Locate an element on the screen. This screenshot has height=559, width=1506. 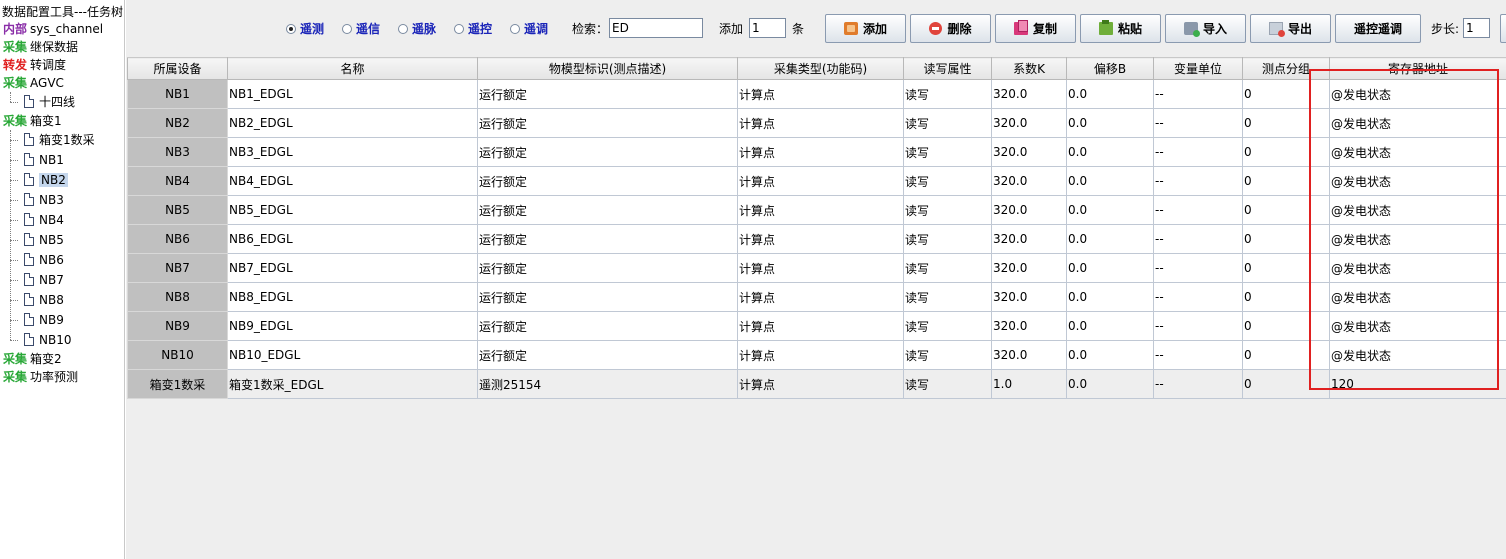
remote-control-button: 遥控遥调 is located at coordinates (1378, 28).